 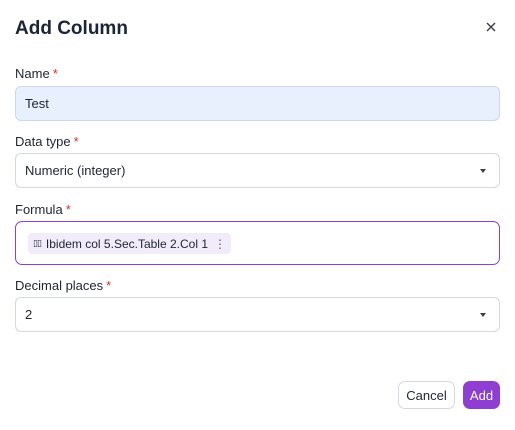 I want to click on data-type-label-text: Data type, so click(x=43, y=141).